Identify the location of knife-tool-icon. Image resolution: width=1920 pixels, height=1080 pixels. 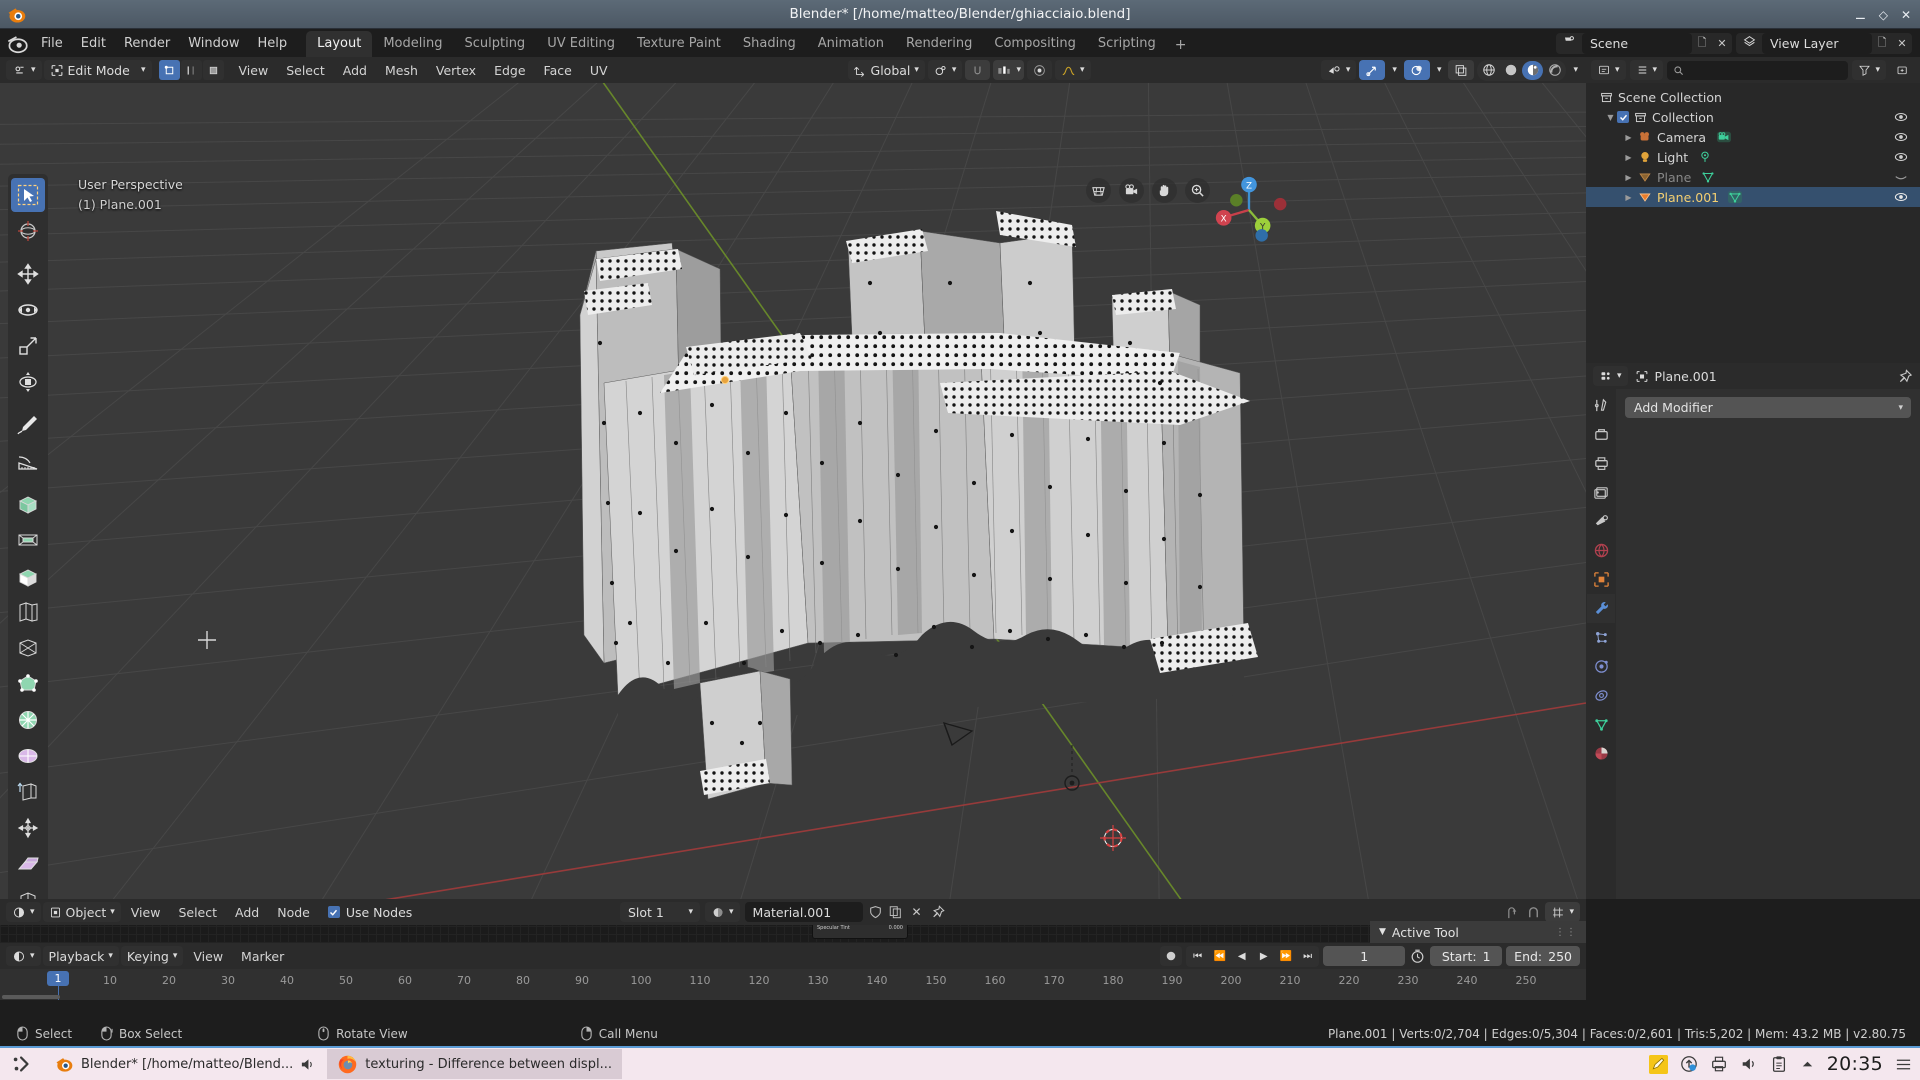
(28, 648).